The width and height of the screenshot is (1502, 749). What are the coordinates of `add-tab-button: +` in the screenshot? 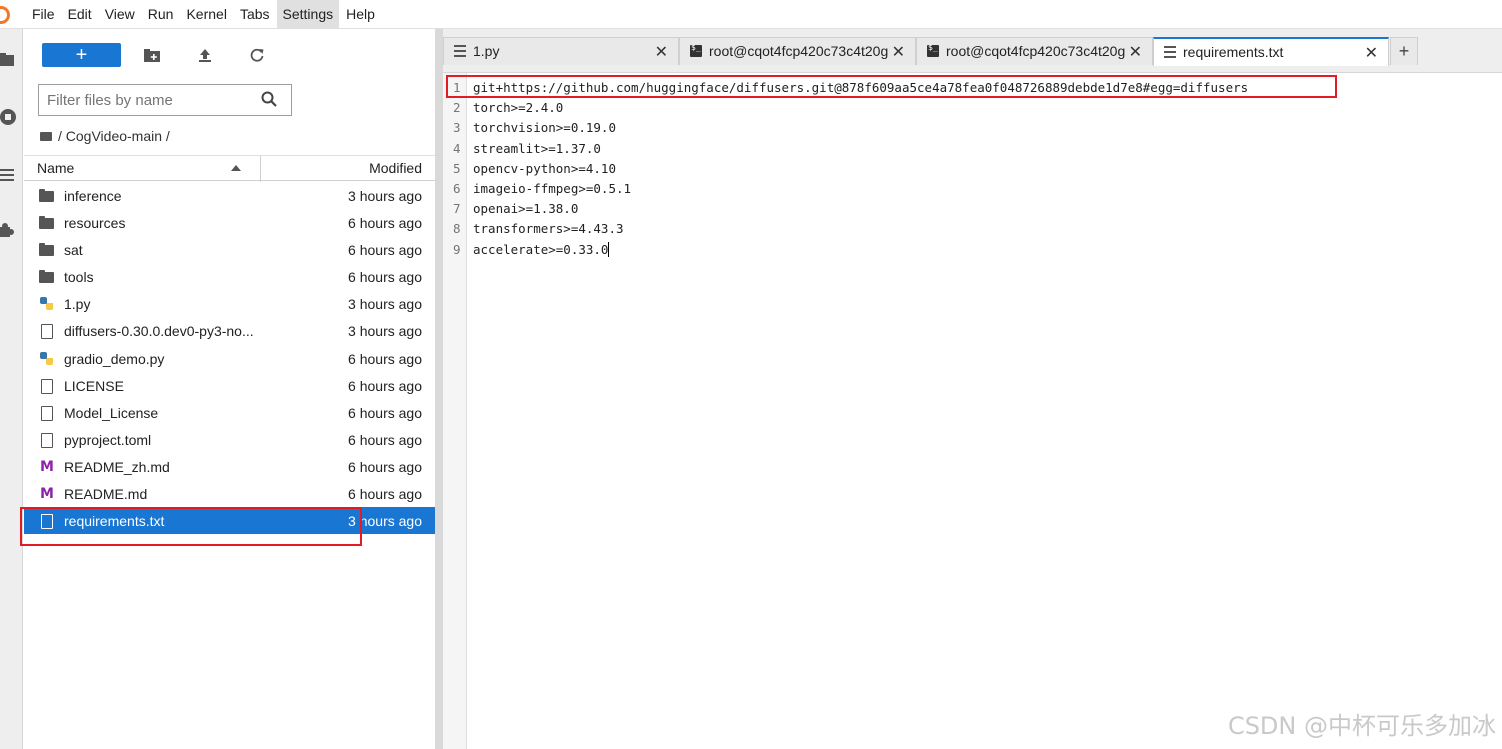 It's located at (1404, 51).